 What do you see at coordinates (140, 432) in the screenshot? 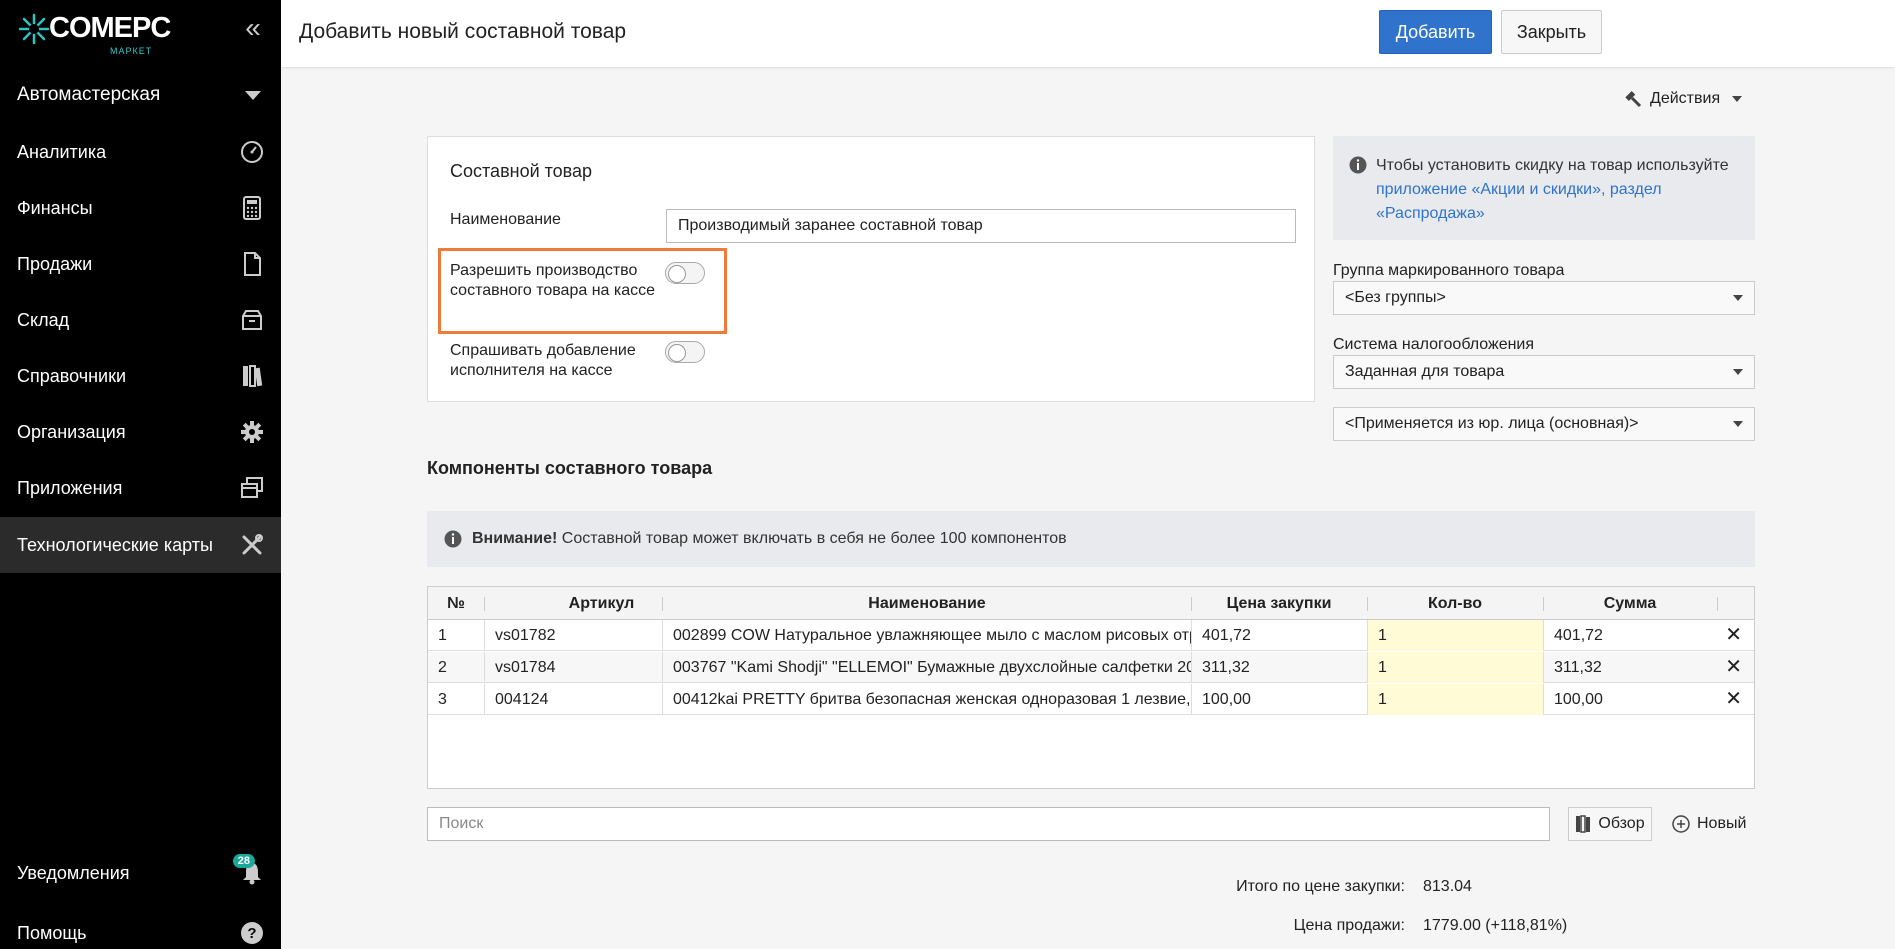
I see `sidebar-item-organization: Организация` at bounding box center [140, 432].